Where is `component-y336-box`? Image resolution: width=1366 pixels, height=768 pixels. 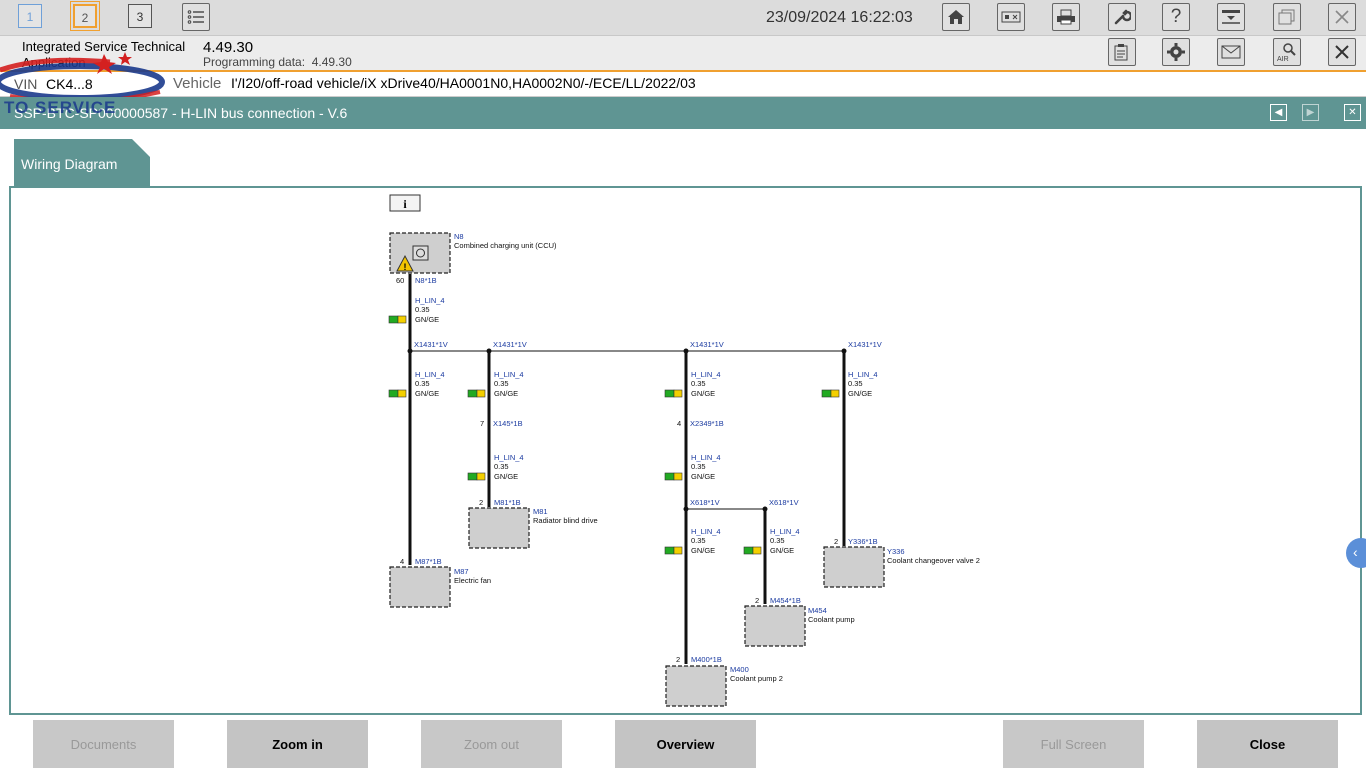
component-y336-box is located at coordinates (854, 567).